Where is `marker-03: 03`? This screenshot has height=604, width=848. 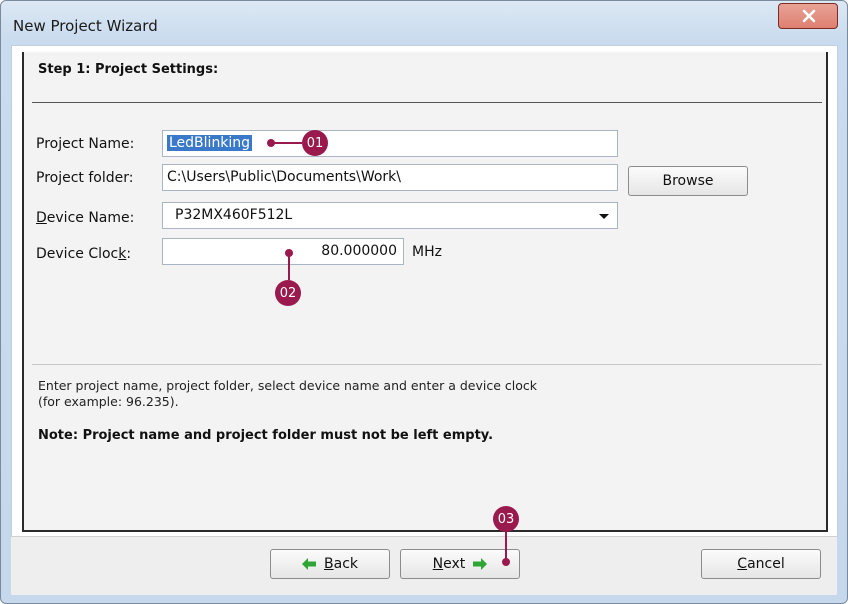 marker-03: 03 is located at coordinates (506, 519).